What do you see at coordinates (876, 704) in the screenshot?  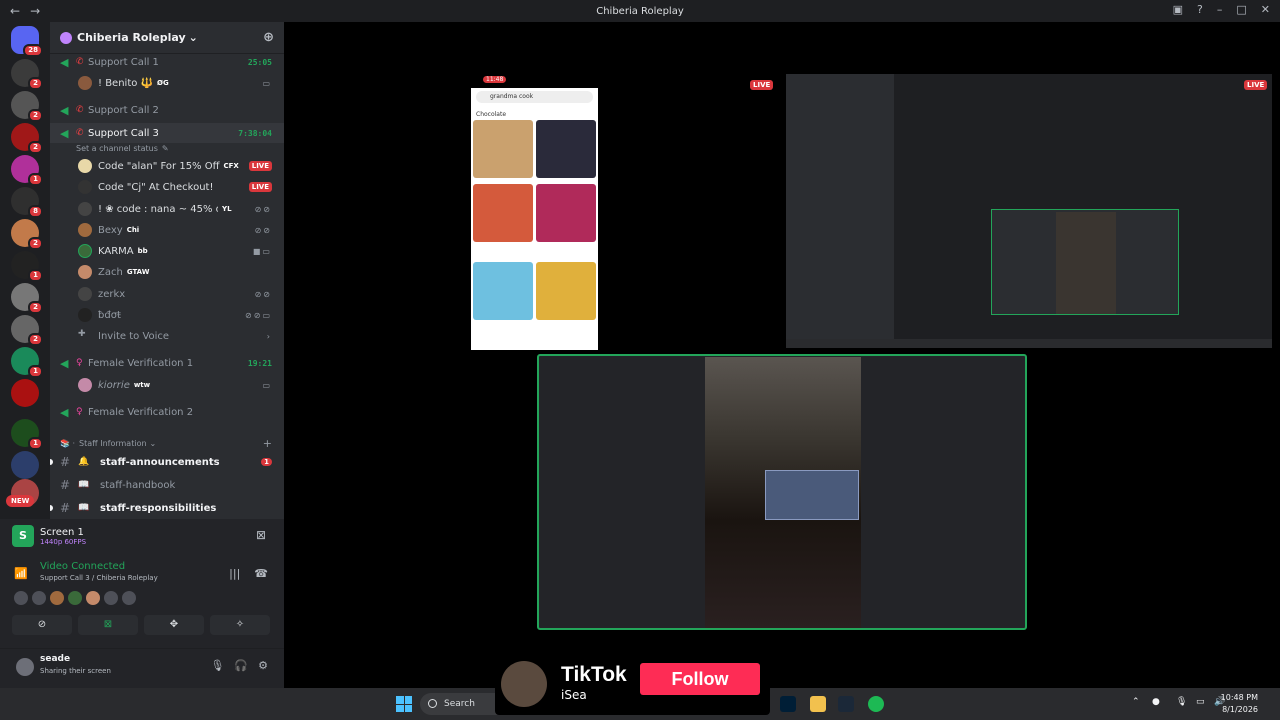 I see `spotify-icon` at bounding box center [876, 704].